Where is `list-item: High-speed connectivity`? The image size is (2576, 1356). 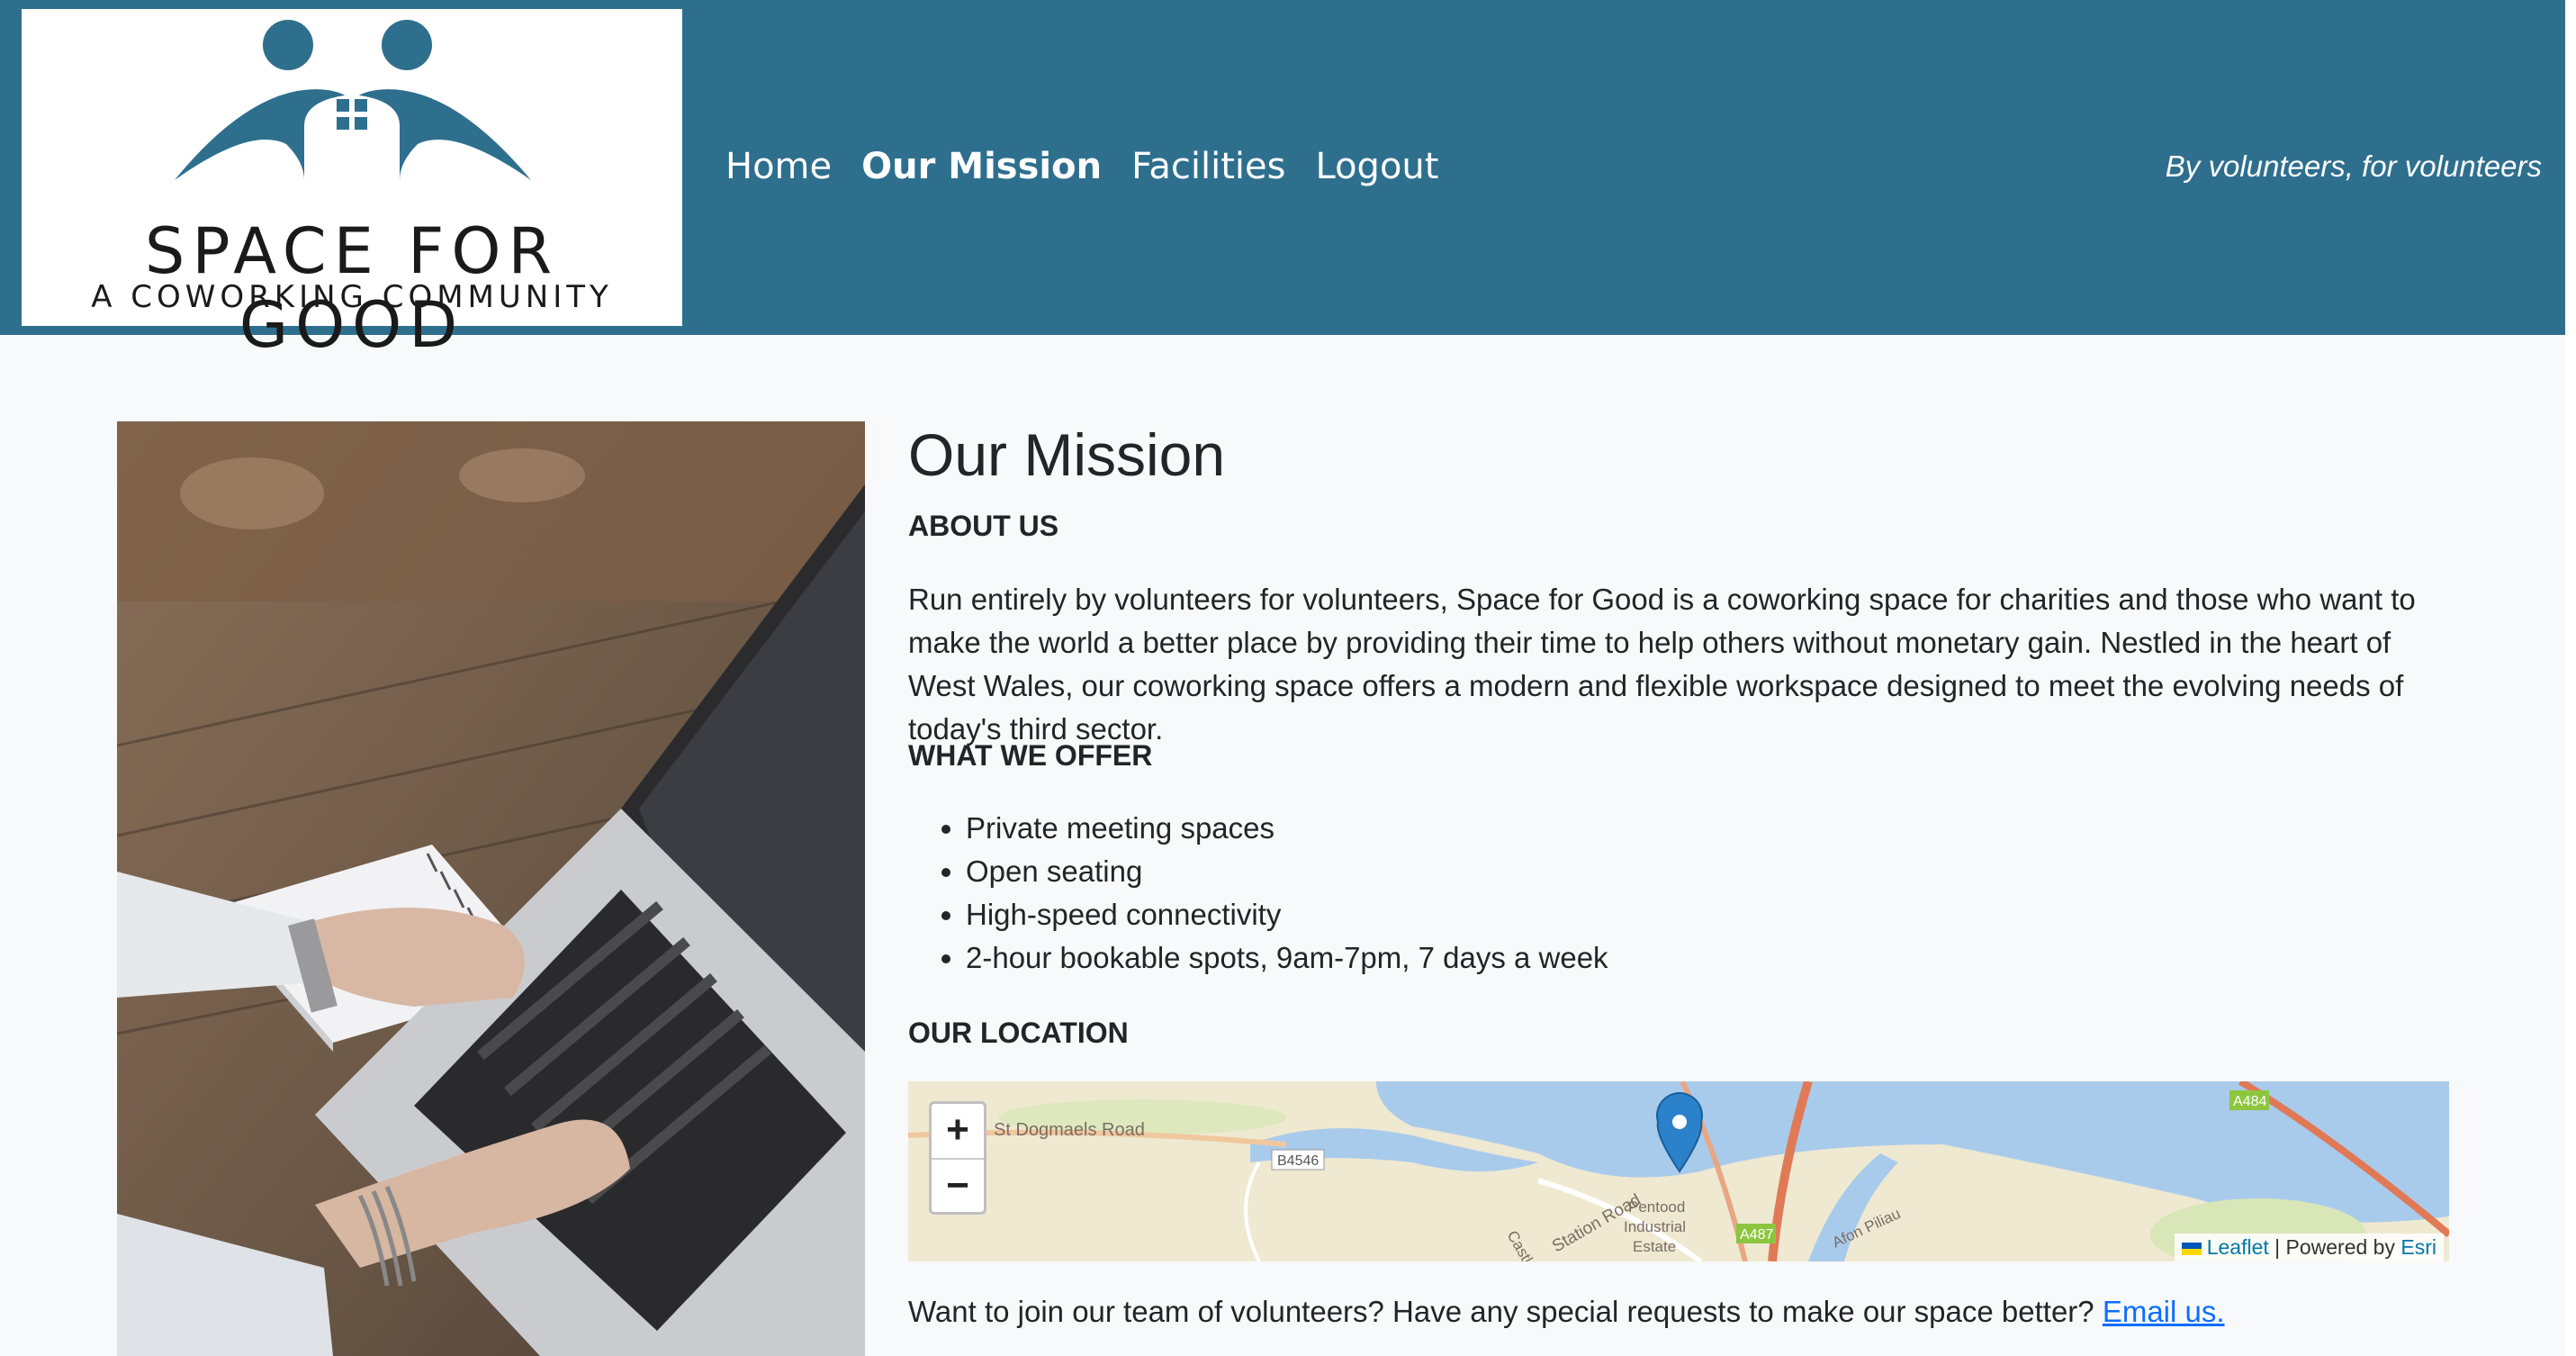 list-item: High-speed connectivity is located at coordinates (1287, 915).